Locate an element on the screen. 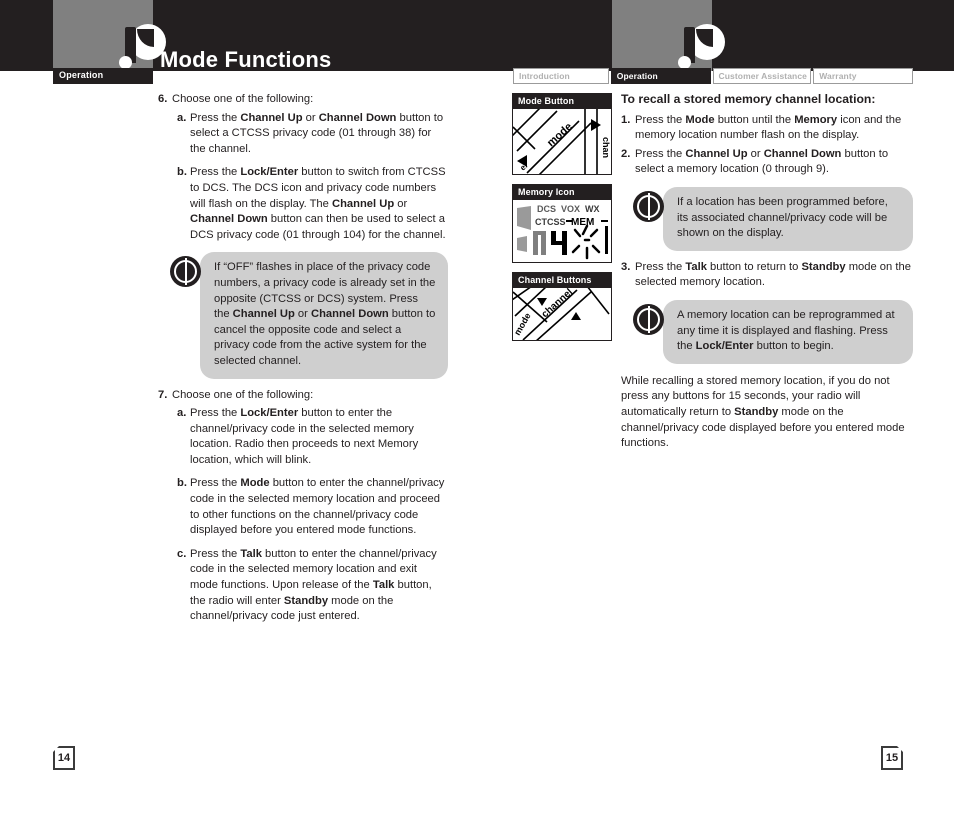 This screenshot has width=954, height=813. step-7: 7. Choose one of the following: is located at coordinates (303, 396).